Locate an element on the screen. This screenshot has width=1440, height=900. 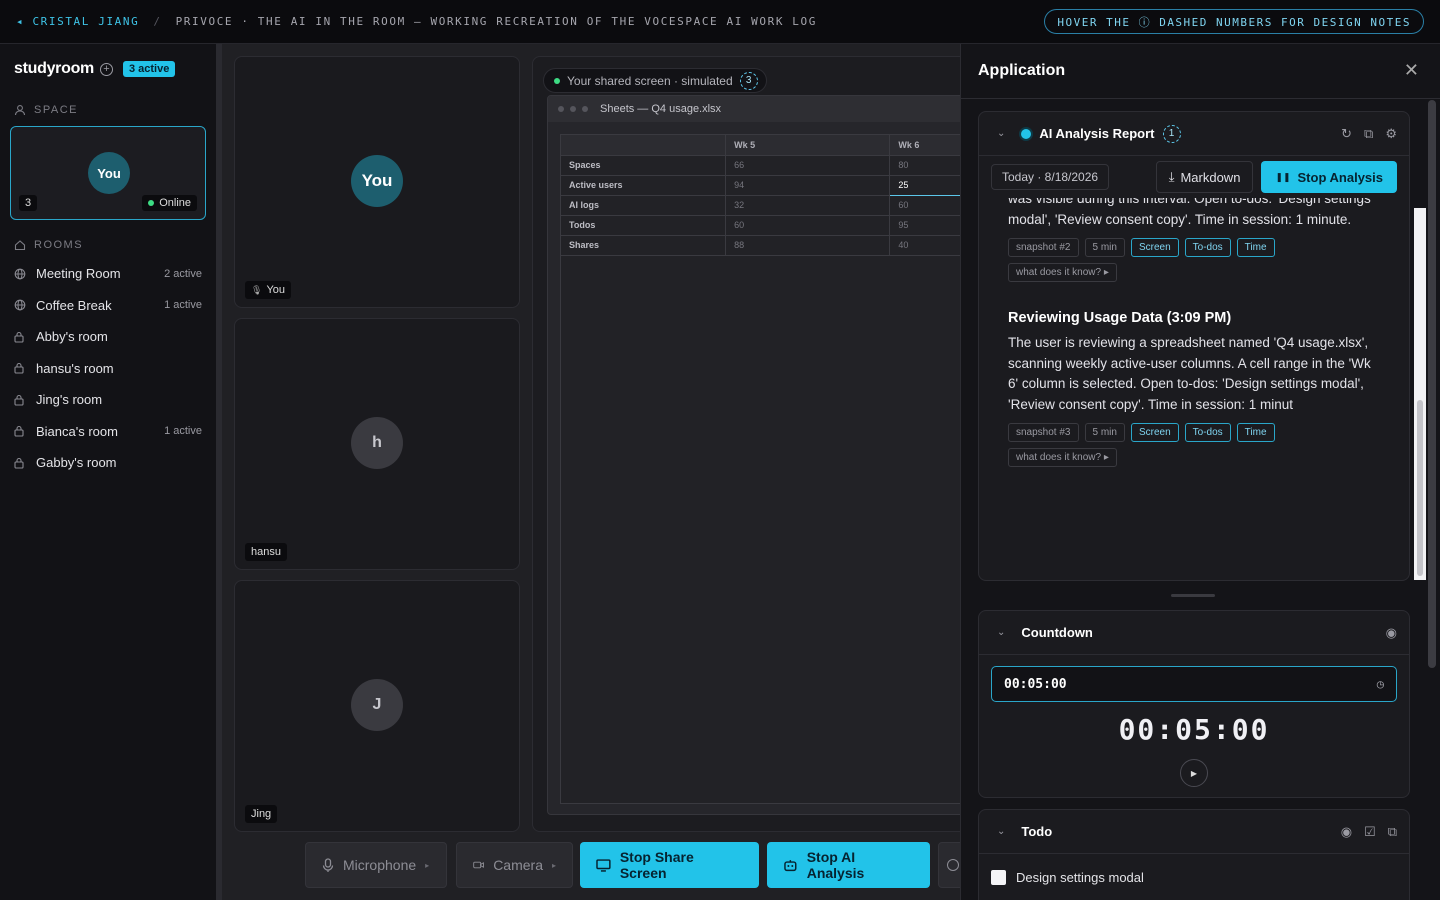
row-label: Shares is located at coordinates (644, 245).